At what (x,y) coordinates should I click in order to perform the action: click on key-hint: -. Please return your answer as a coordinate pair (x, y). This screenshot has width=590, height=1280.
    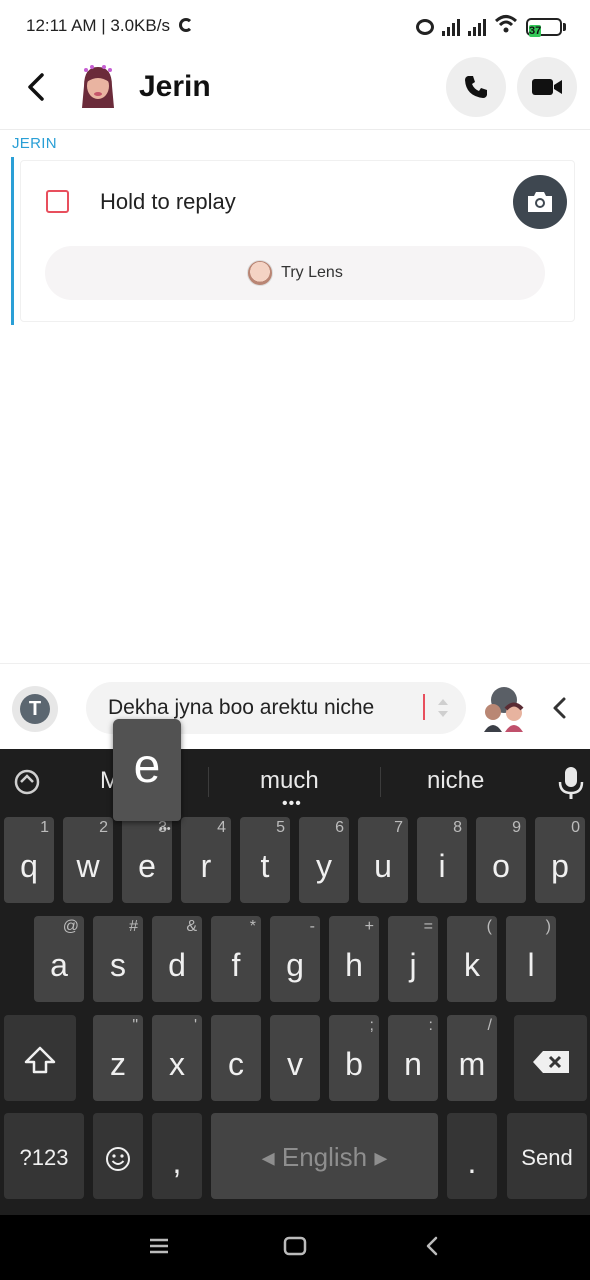
    Looking at the image, I should click on (312, 926).